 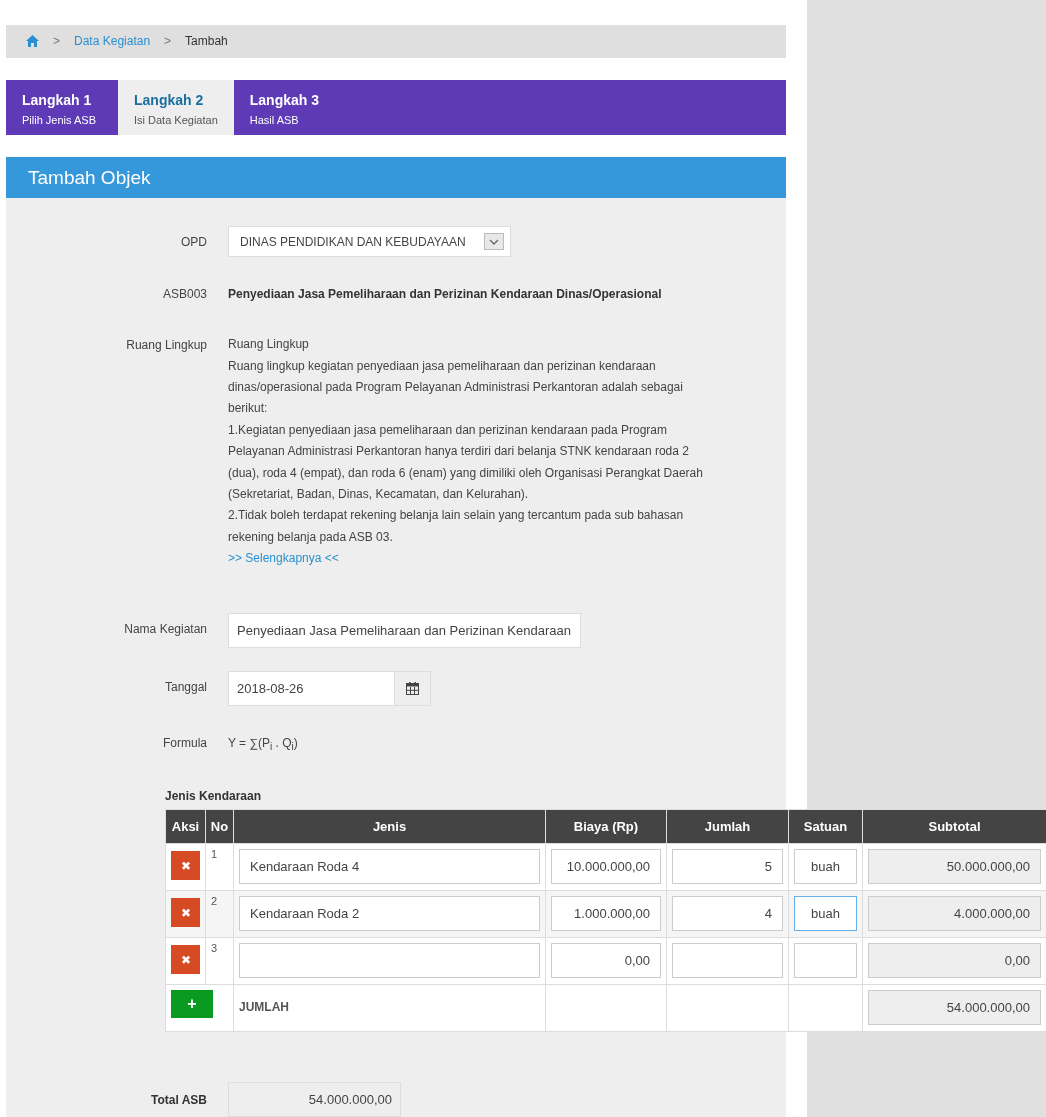 What do you see at coordinates (954, 826) in the screenshot?
I see `column-header: Subtotal` at bounding box center [954, 826].